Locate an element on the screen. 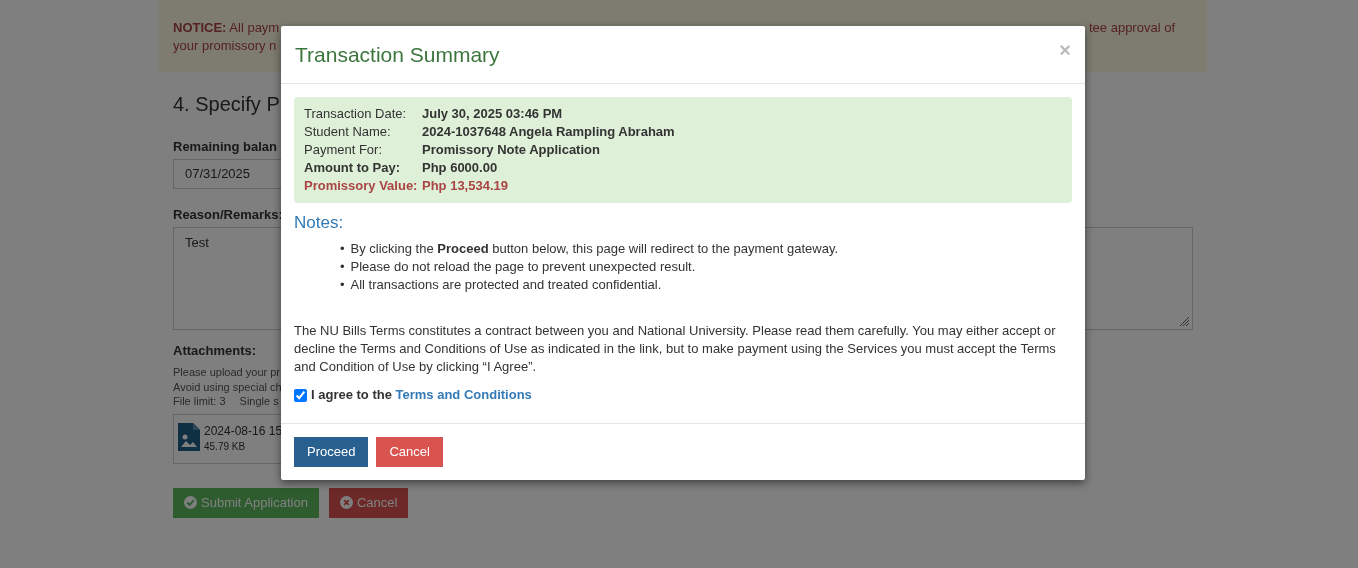 This screenshot has height=568, width=1358. summary-value: 2024-1037648 Angela Rampling Abraham is located at coordinates (548, 132).